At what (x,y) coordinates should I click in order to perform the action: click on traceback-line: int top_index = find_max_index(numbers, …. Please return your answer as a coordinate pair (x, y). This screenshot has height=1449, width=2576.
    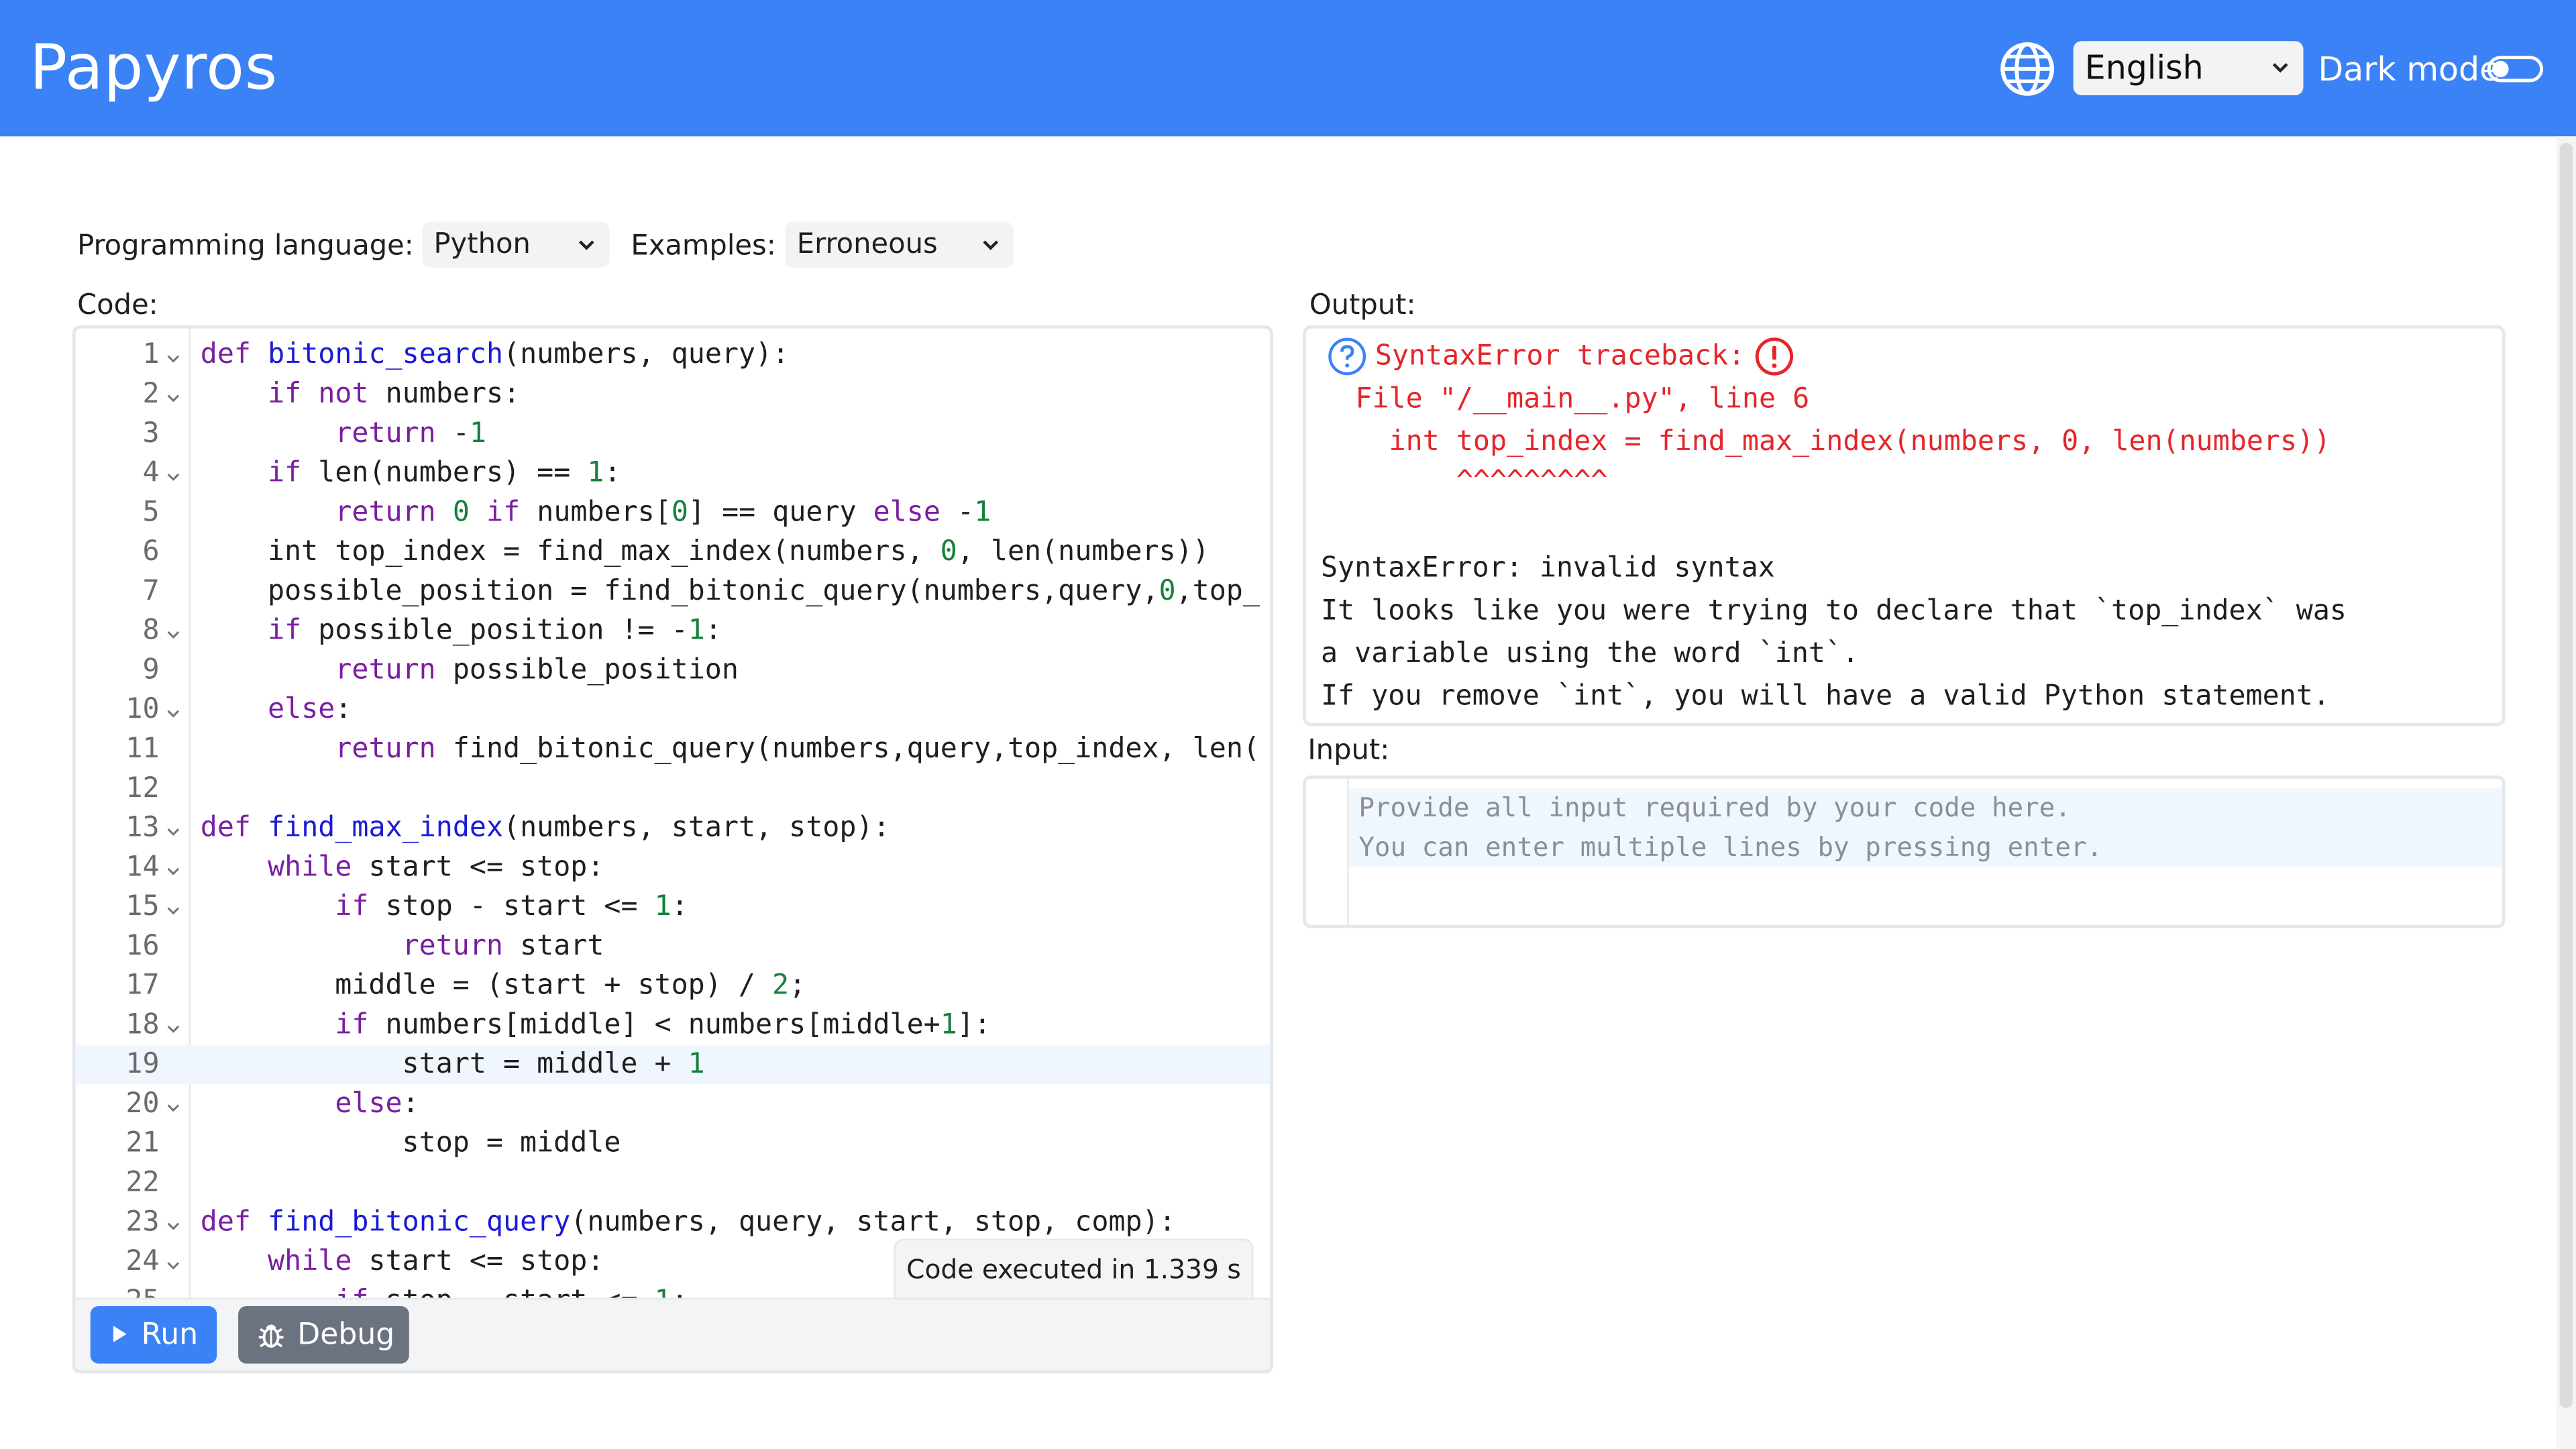
    Looking at the image, I should click on (1843, 442).